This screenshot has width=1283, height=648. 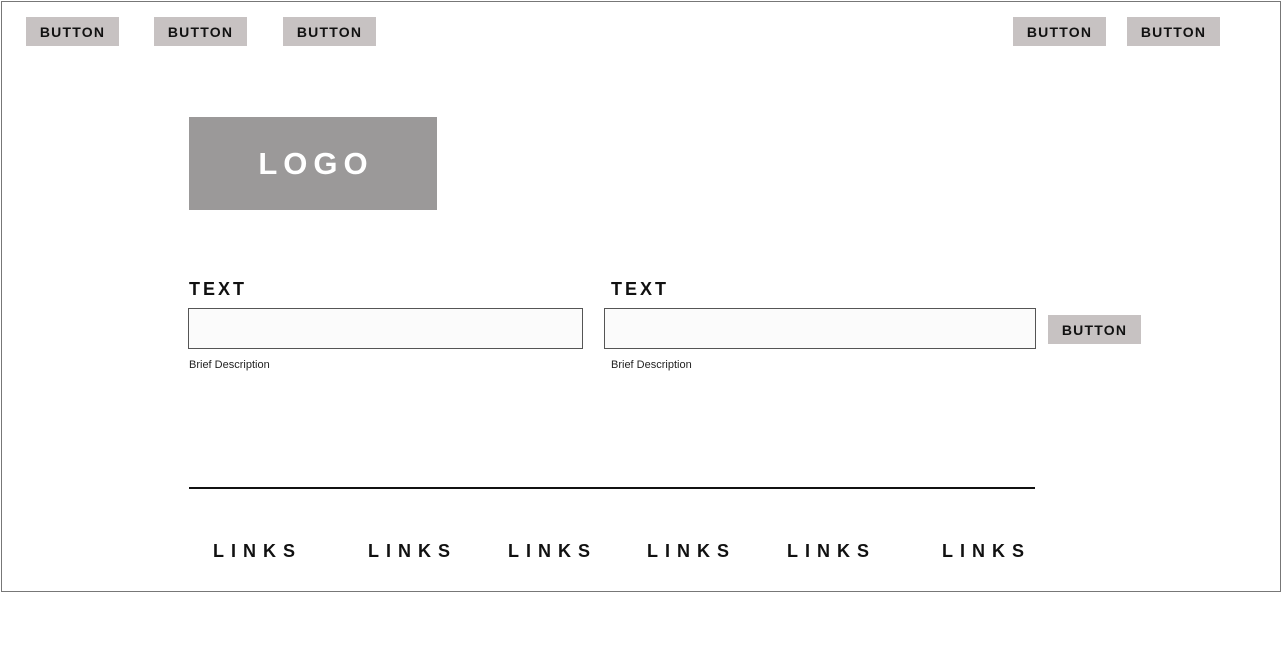 I want to click on nav-button-right-1: BUTTON, so click(x=1059, y=31).